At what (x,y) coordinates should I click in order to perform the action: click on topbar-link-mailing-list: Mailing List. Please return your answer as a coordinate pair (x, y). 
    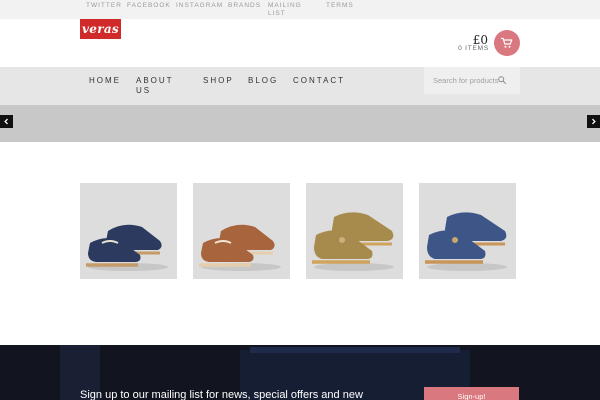
    Looking at the image, I should click on (286, 9).